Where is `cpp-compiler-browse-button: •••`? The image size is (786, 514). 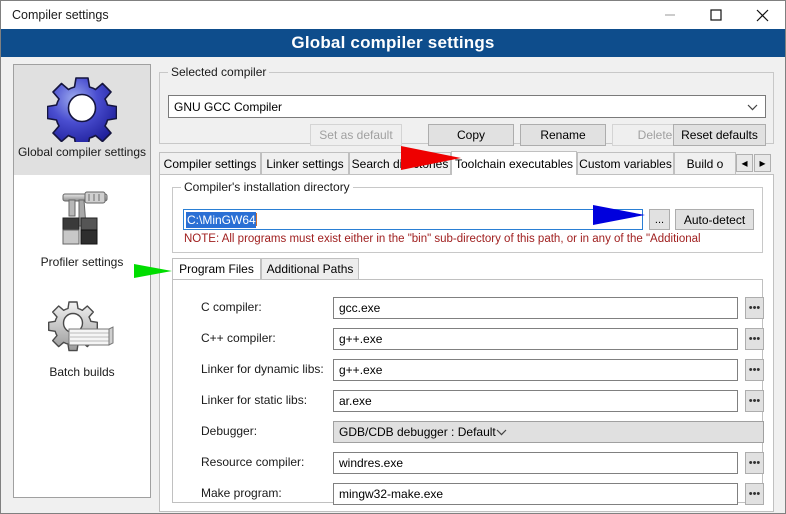
cpp-compiler-browse-button: ••• is located at coordinates (754, 339).